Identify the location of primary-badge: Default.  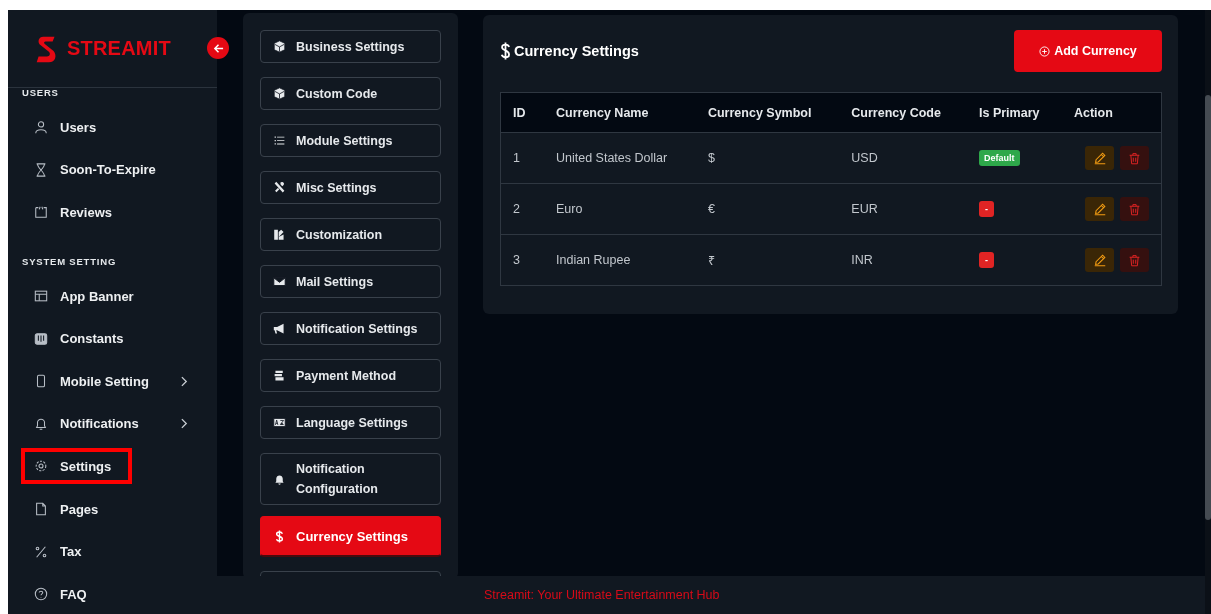
(999, 158).